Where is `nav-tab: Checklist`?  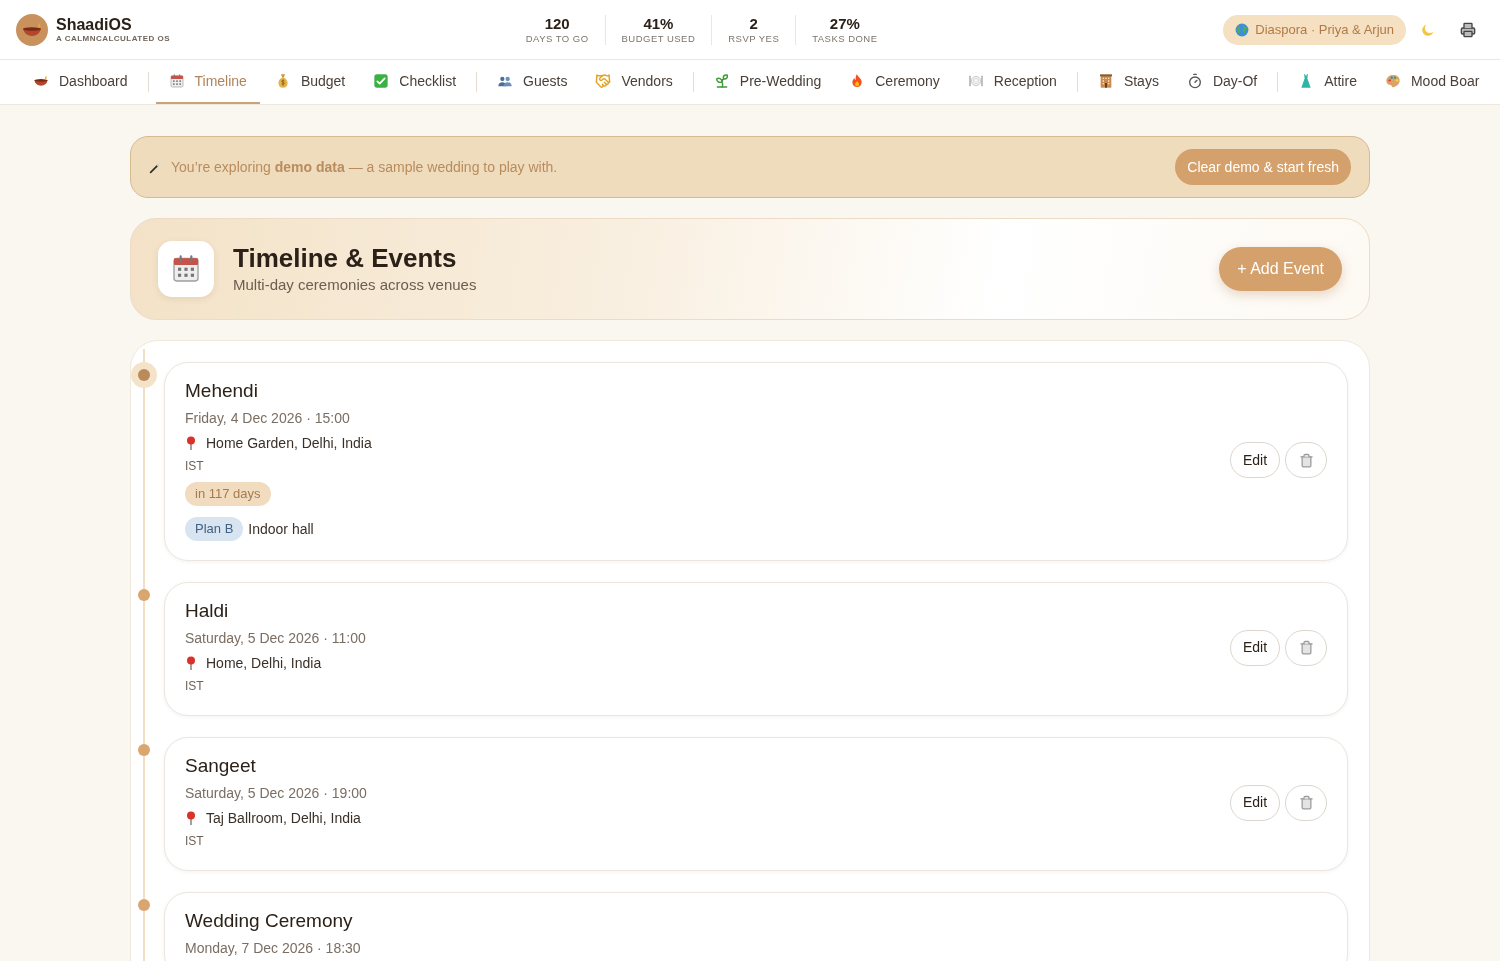 nav-tab: Checklist is located at coordinates (415, 82).